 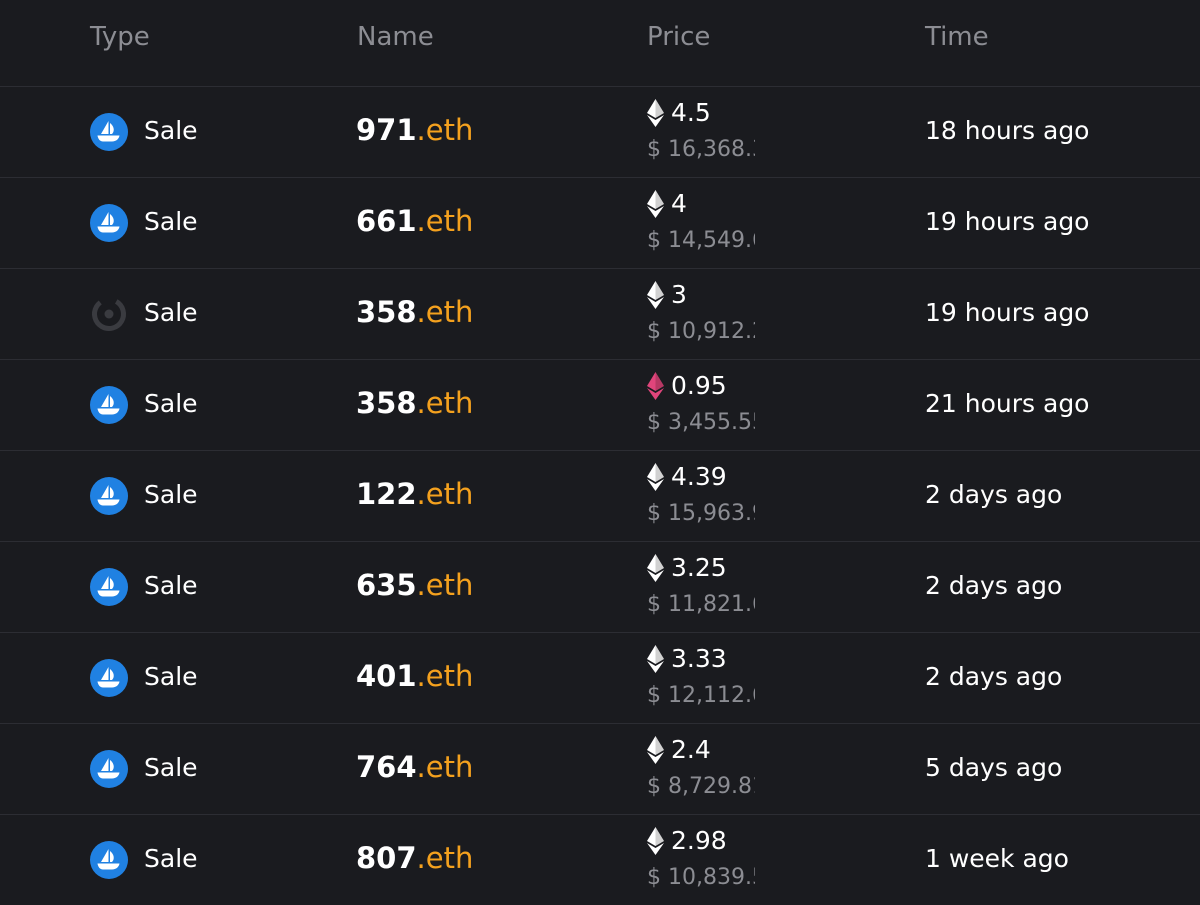 What do you see at coordinates (691, 112) in the screenshot?
I see `eth-price: 4.5` at bounding box center [691, 112].